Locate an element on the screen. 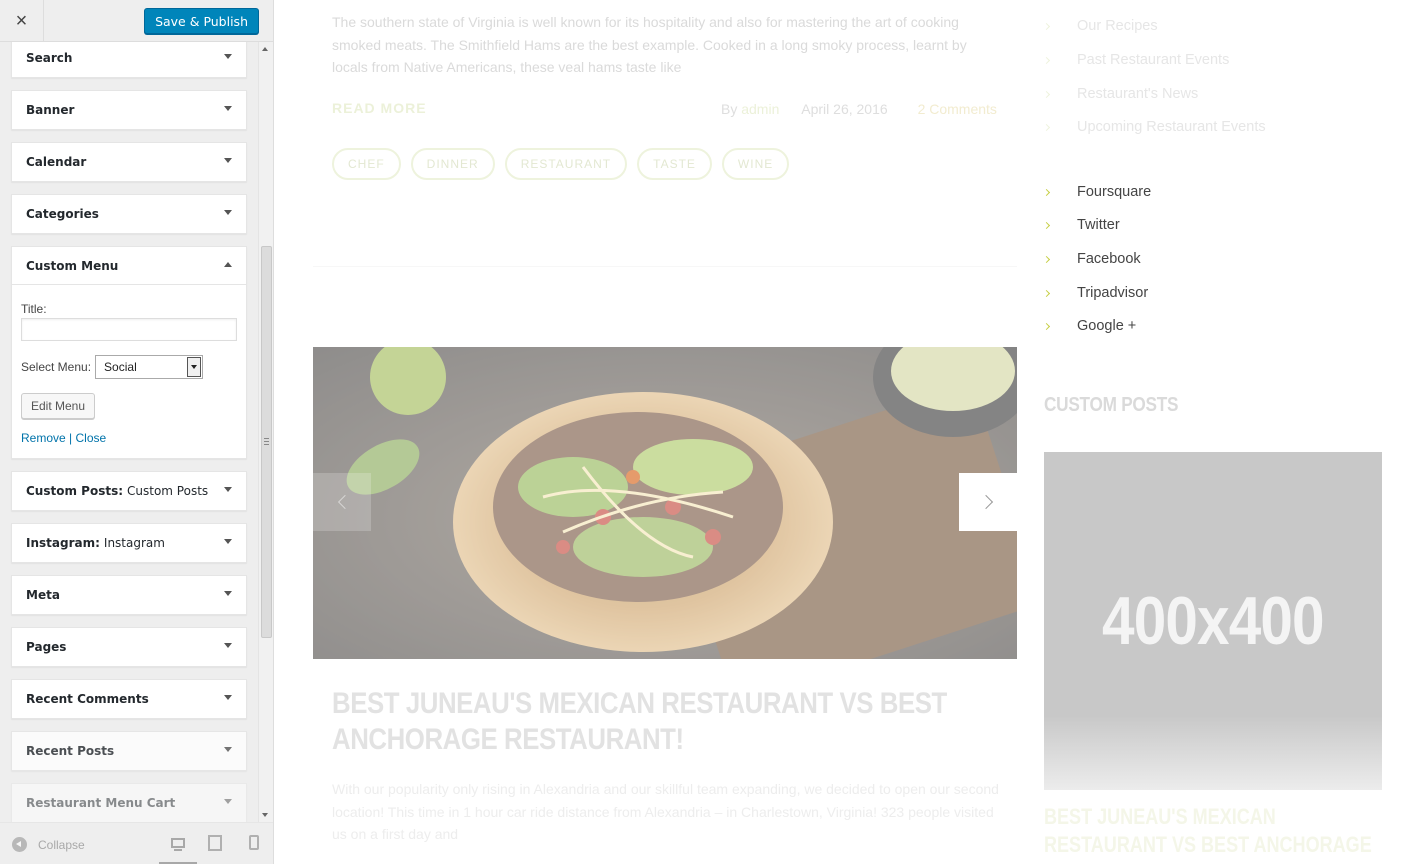  widget-title: Categories is located at coordinates (129, 214).